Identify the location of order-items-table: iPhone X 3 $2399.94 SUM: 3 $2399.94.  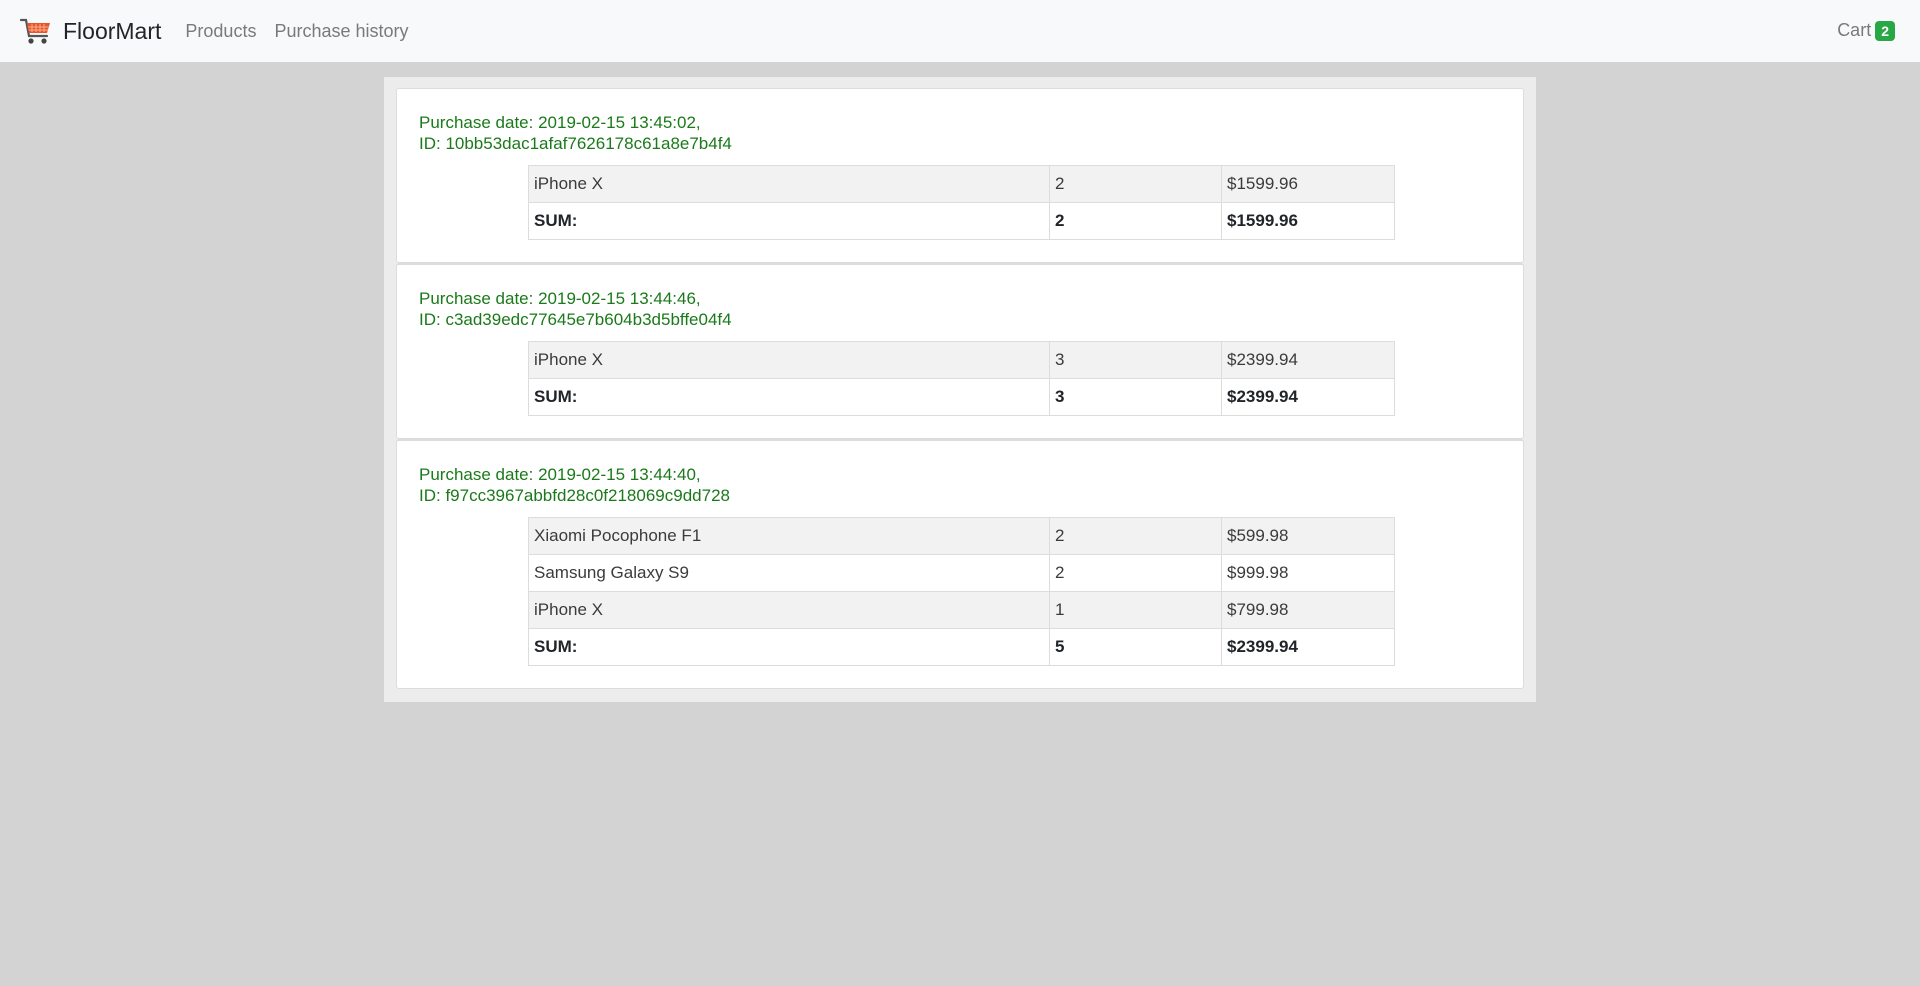
(961, 378).